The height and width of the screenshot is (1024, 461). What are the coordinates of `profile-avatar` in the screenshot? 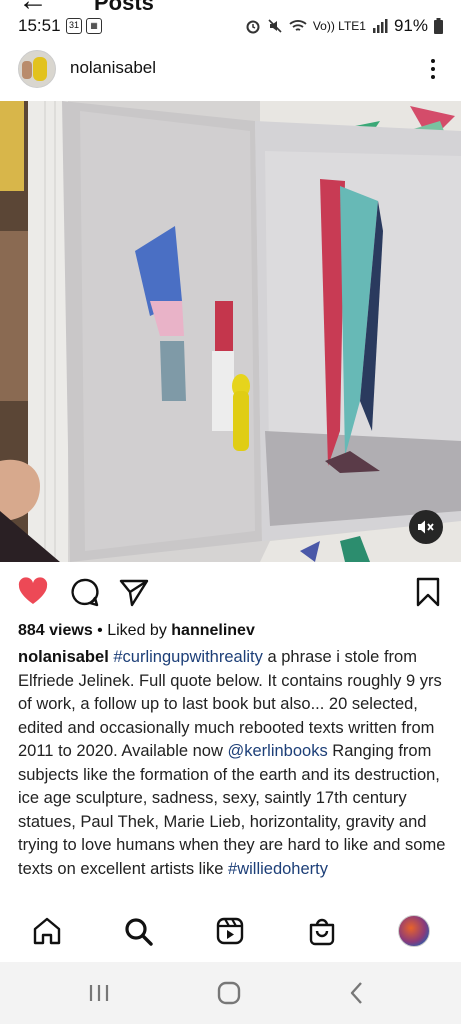 It's located at (414, 931).